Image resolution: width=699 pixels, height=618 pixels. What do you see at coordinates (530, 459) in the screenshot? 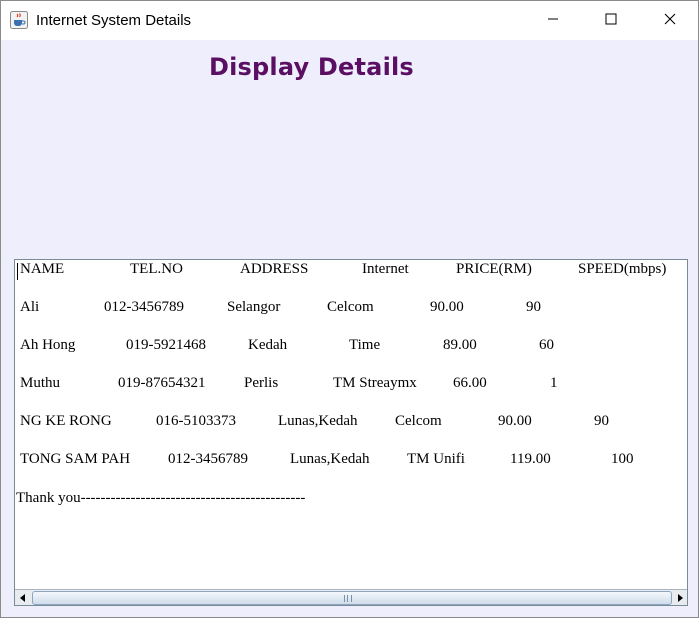
I see `cell-price: 119.00` at bounding box center [530, 459].